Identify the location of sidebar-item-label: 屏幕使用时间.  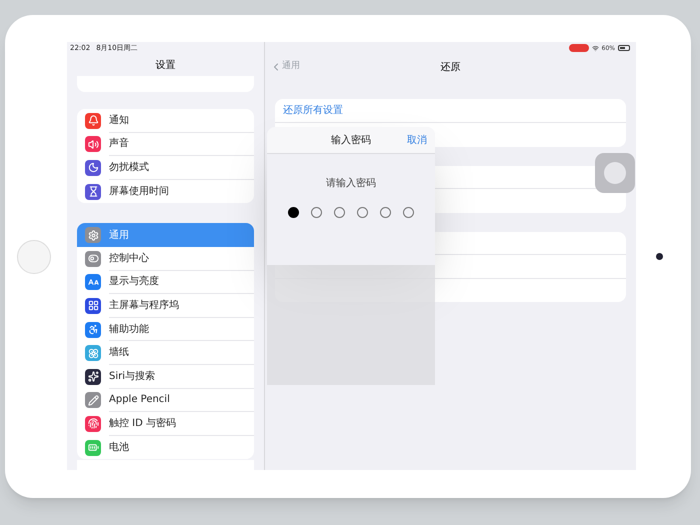
(139, 192).